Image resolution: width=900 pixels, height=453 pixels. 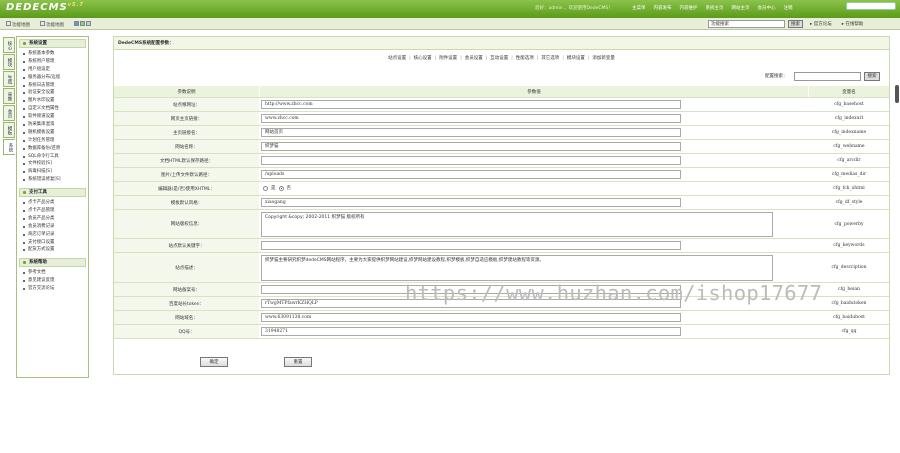 What do you see at coordinates (9, 130) in the screenshot?
I see `tab-template: 模板` at bounding box center [9, 130].